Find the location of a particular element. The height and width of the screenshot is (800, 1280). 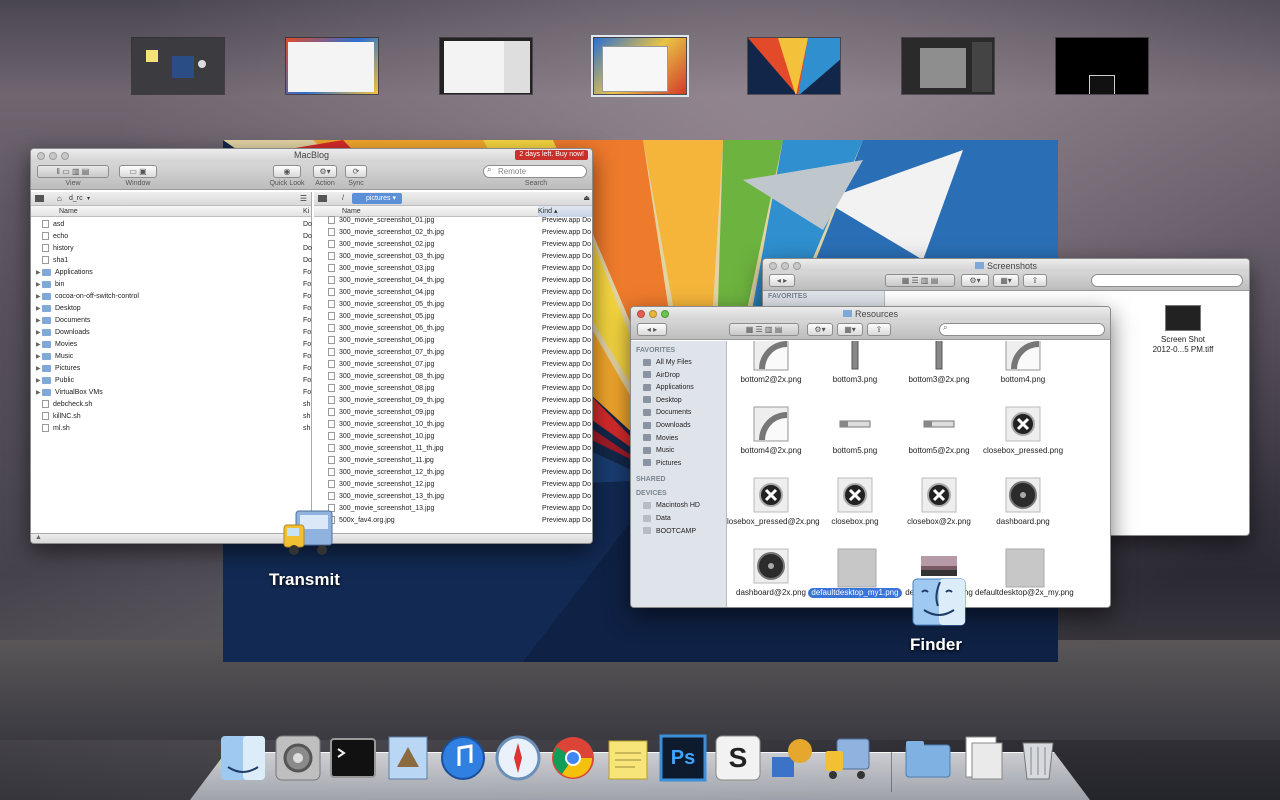

list-item: ▶ Downloads Fo is located at coordinates (171, 333).